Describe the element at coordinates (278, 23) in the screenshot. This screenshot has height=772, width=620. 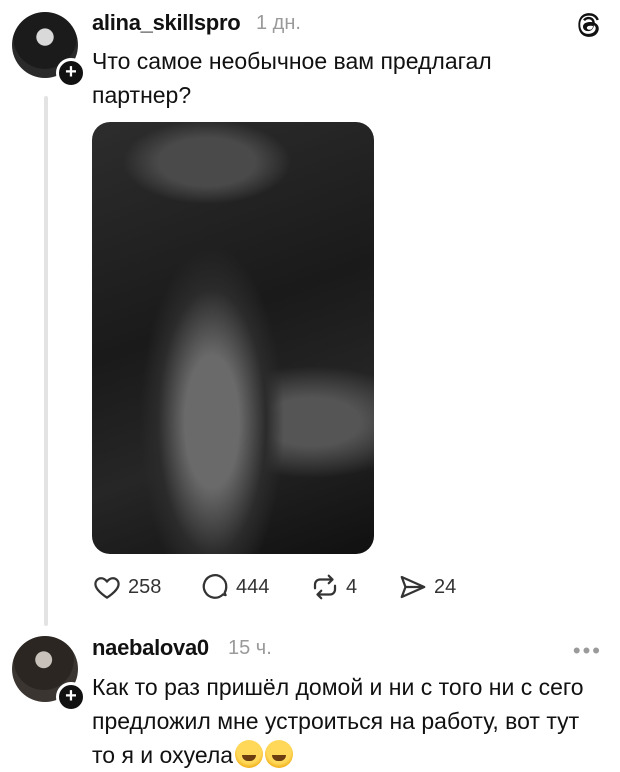
I see `post-time: 1 дн.` at that location.